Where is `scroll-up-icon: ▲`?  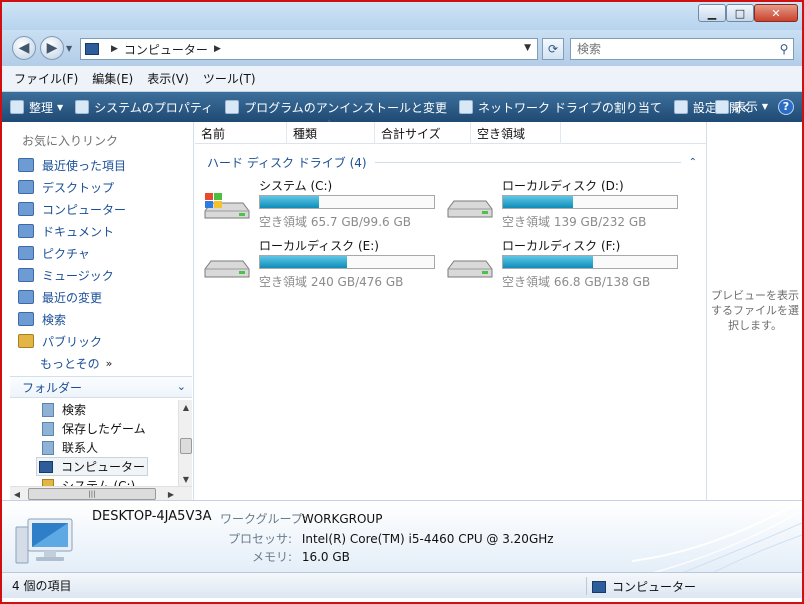
scroll-up-icon: ▲ is located at coordinates (186, 407).